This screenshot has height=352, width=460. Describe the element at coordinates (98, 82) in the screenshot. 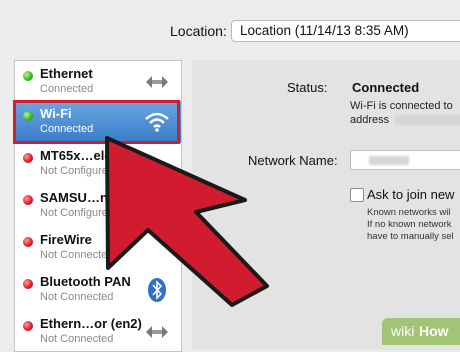

I see `service-item-ethernet: Ethernet Connected` at that location.